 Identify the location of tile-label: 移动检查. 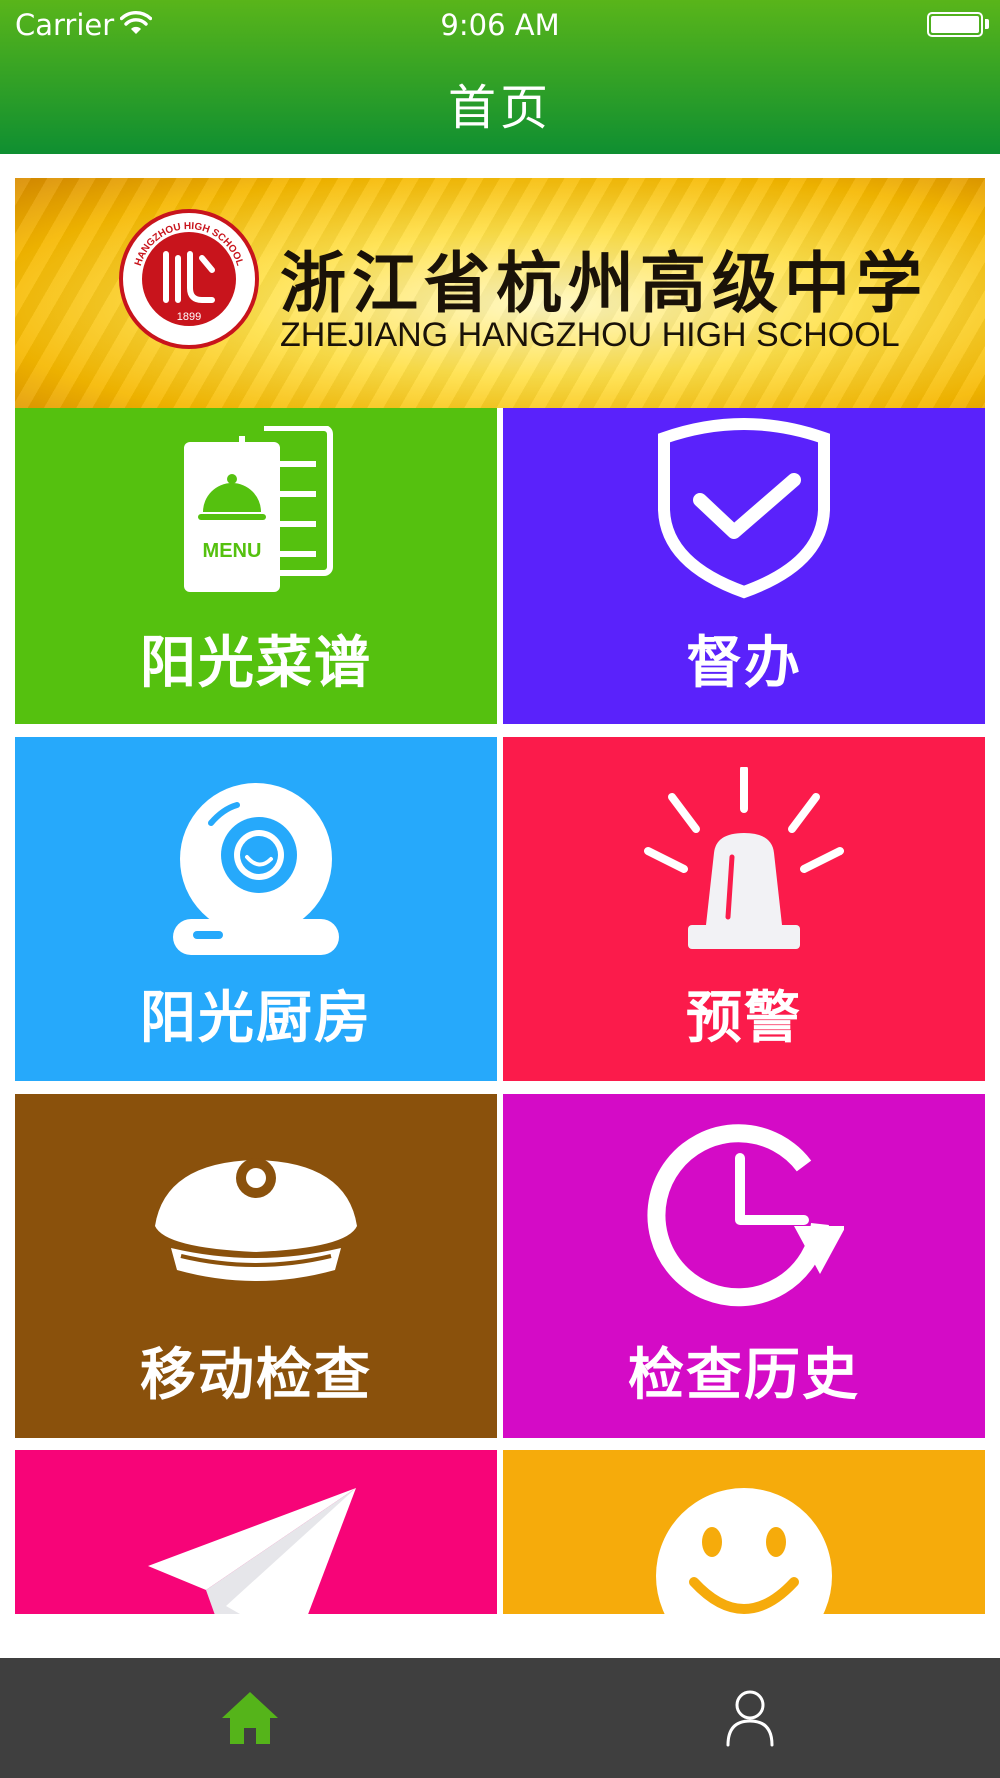
(256, 1375).